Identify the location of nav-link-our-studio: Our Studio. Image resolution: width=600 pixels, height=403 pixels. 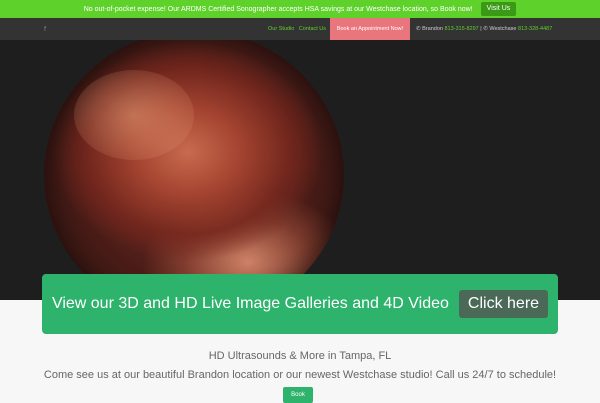
(281, 29).